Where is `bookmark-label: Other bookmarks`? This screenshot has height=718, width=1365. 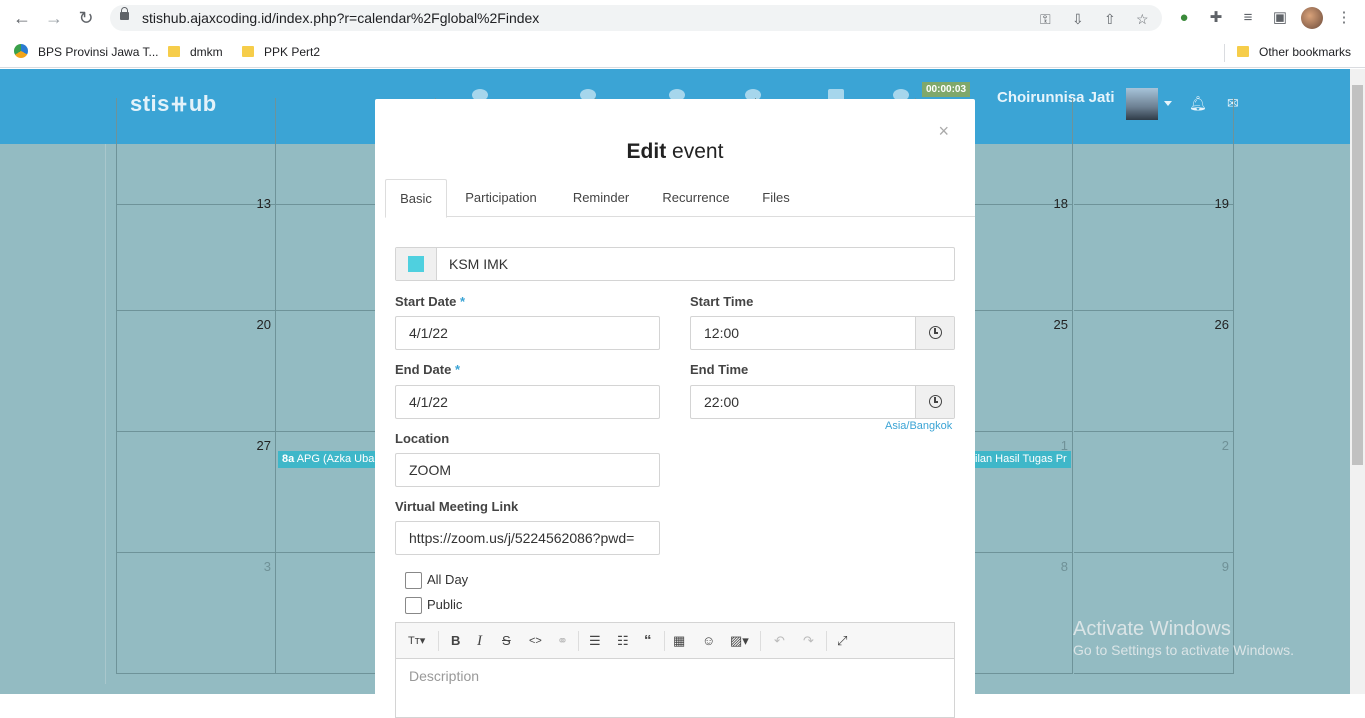
bookmark-label: Other bookmarks is located at coordinates (1305, 52).